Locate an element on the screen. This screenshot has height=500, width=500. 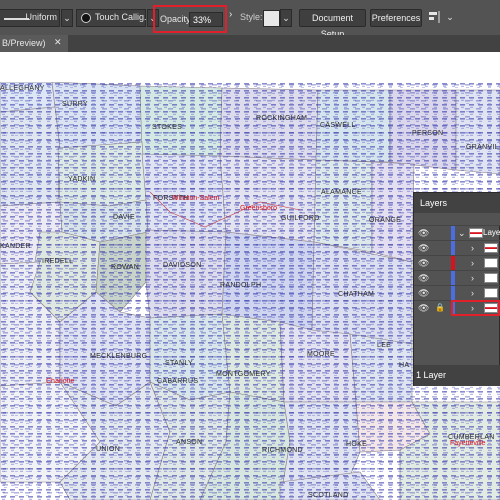
layers-panel-spacer is located at coordinates (457, 219).